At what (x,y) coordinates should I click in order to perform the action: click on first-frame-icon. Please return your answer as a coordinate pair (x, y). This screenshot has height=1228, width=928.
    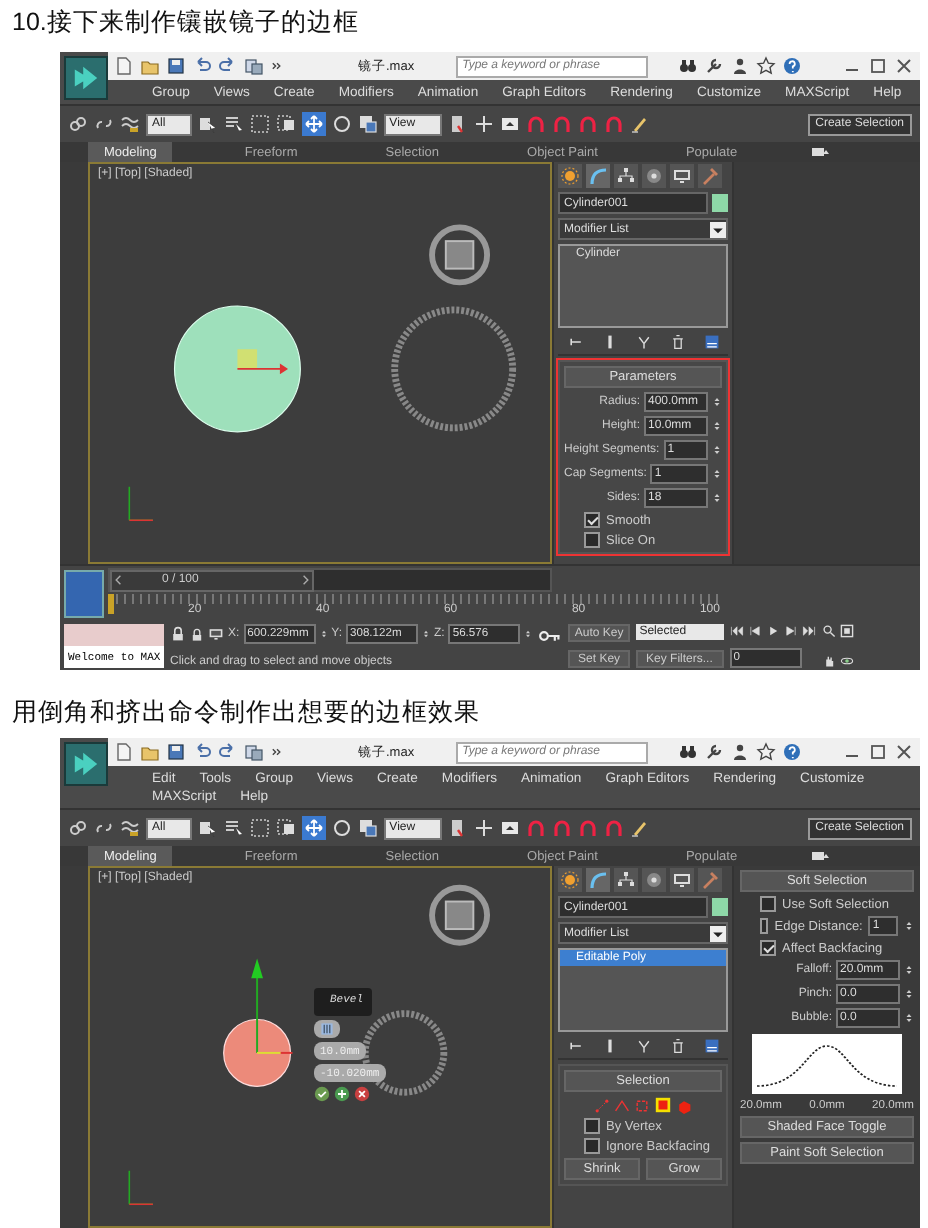
    Looking at the image, I should click on (736, 631).